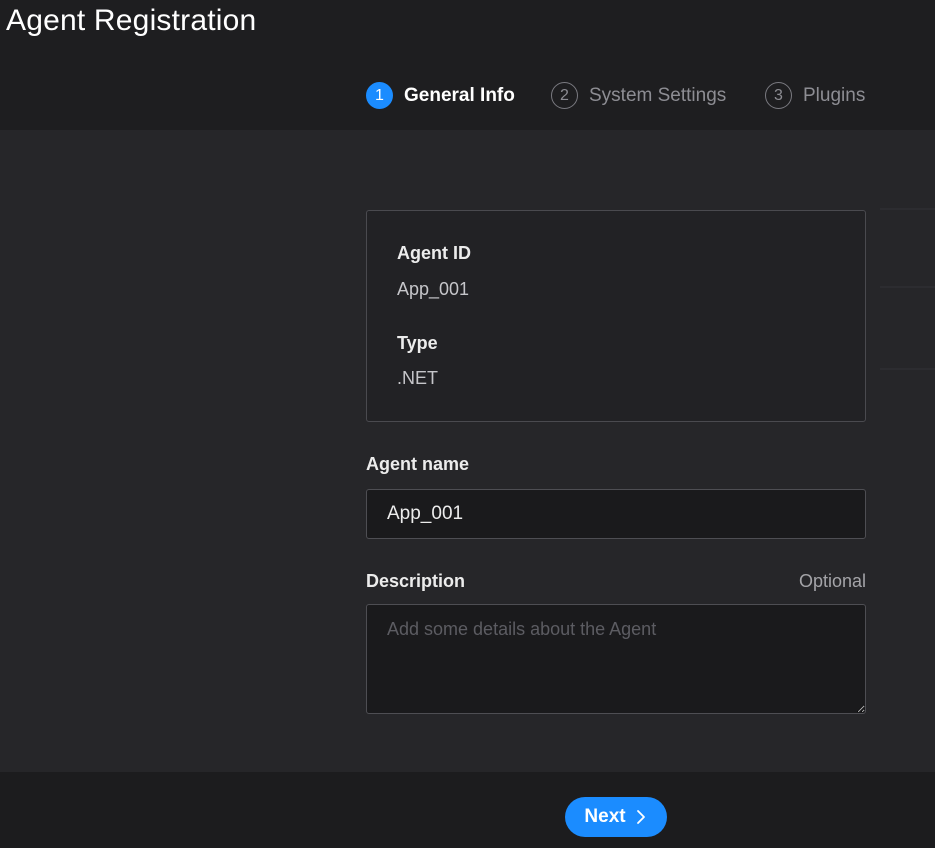 This screenshot has width=935, height=848. Describe the element at coordinates (418, 378) in the screenshot. I see `type-value: .NET` at that location.